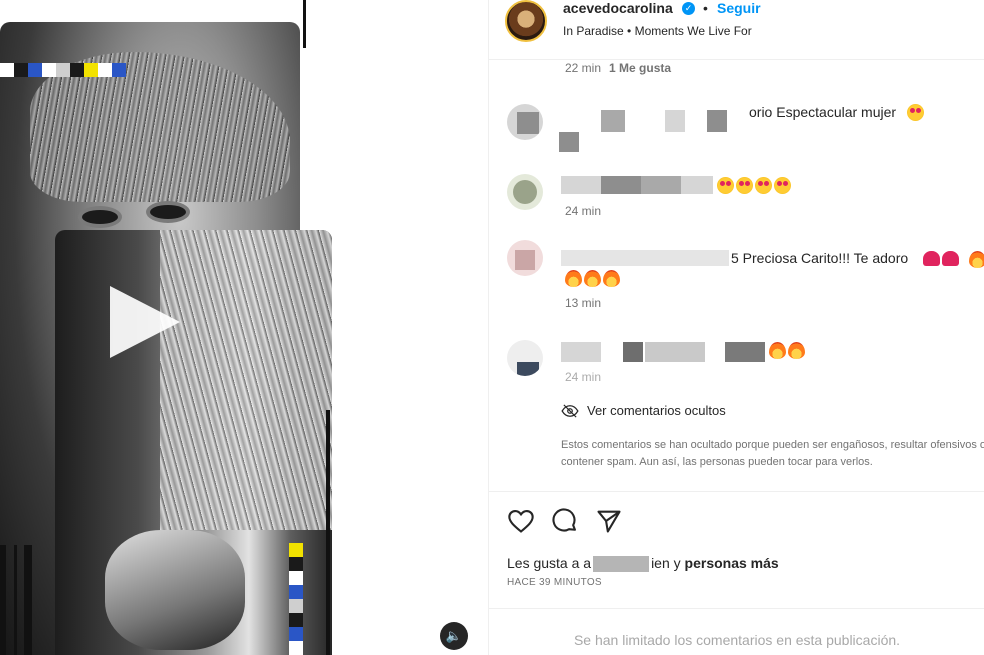  What do you see at coordinates (554, 582) in the screenshot?
I see `post-timestamp: HACE 39 MINUTOS` at bounding box center [554, 582].